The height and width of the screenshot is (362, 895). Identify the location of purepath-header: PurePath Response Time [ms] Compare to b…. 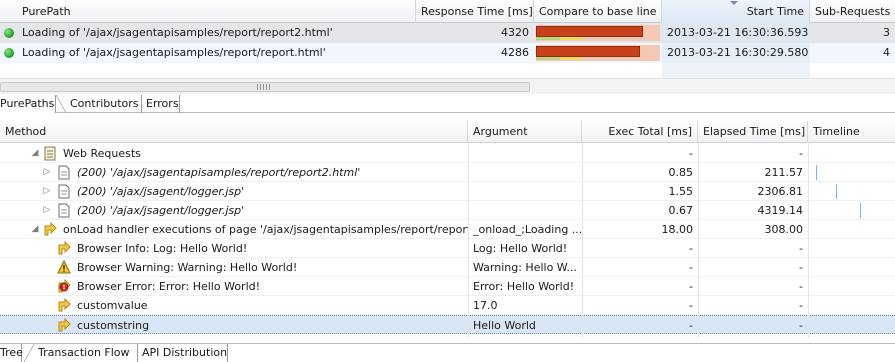
(447, 11).